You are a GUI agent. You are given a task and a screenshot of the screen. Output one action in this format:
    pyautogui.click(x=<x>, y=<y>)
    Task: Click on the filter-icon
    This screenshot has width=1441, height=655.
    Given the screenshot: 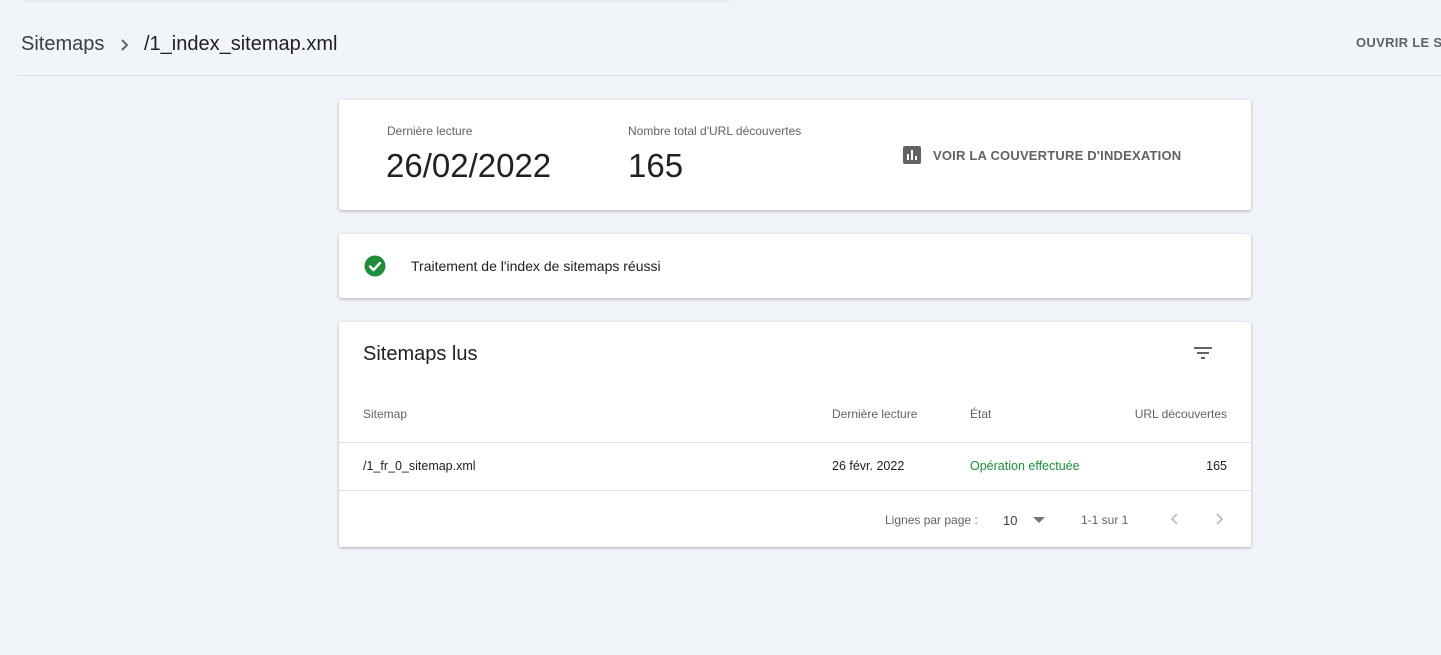 What is the action you would take?
    pyautogui.click(x=1203, y=353)
    